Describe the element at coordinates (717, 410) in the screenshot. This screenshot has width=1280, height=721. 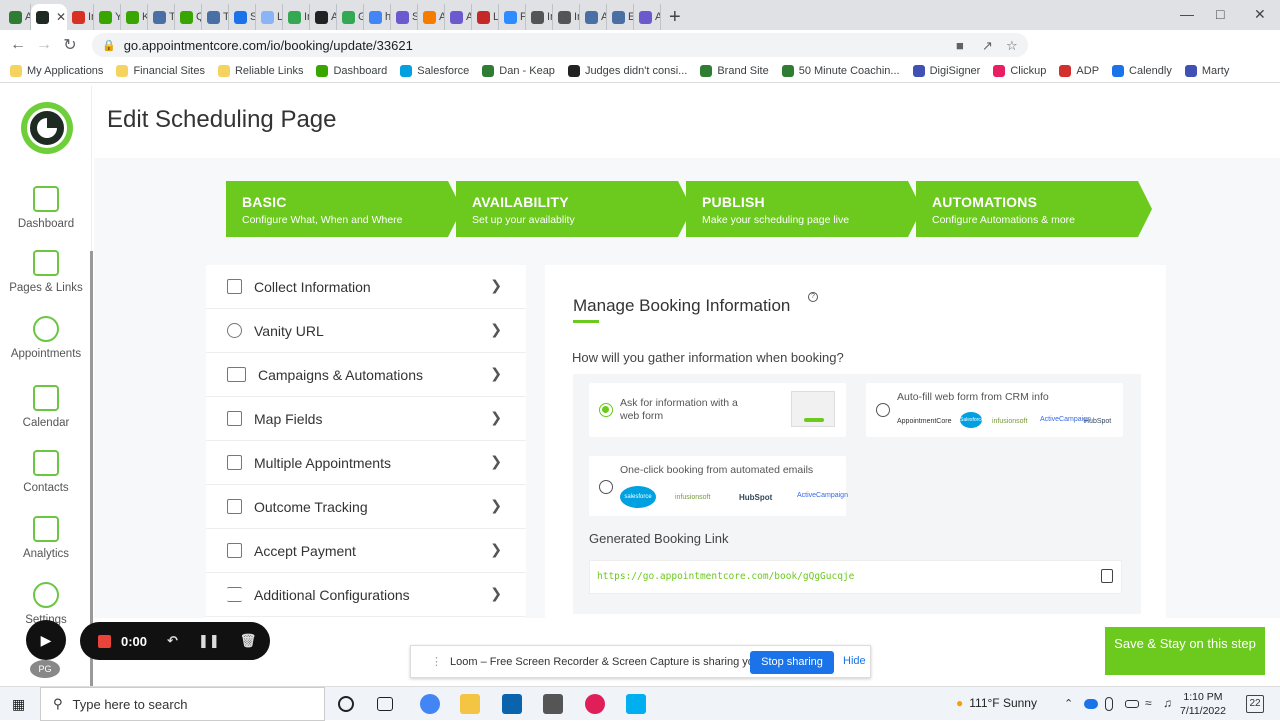
I see `option-web-form: Ask for information with a web form` at that location.